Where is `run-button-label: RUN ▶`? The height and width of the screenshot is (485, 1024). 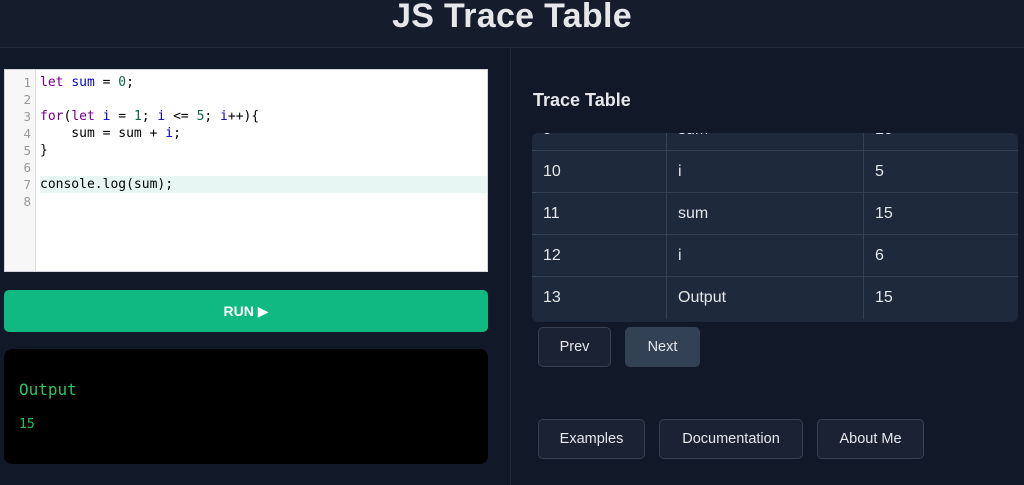
run-button-label: RUN ▶ is located at coordinates (246, 310).